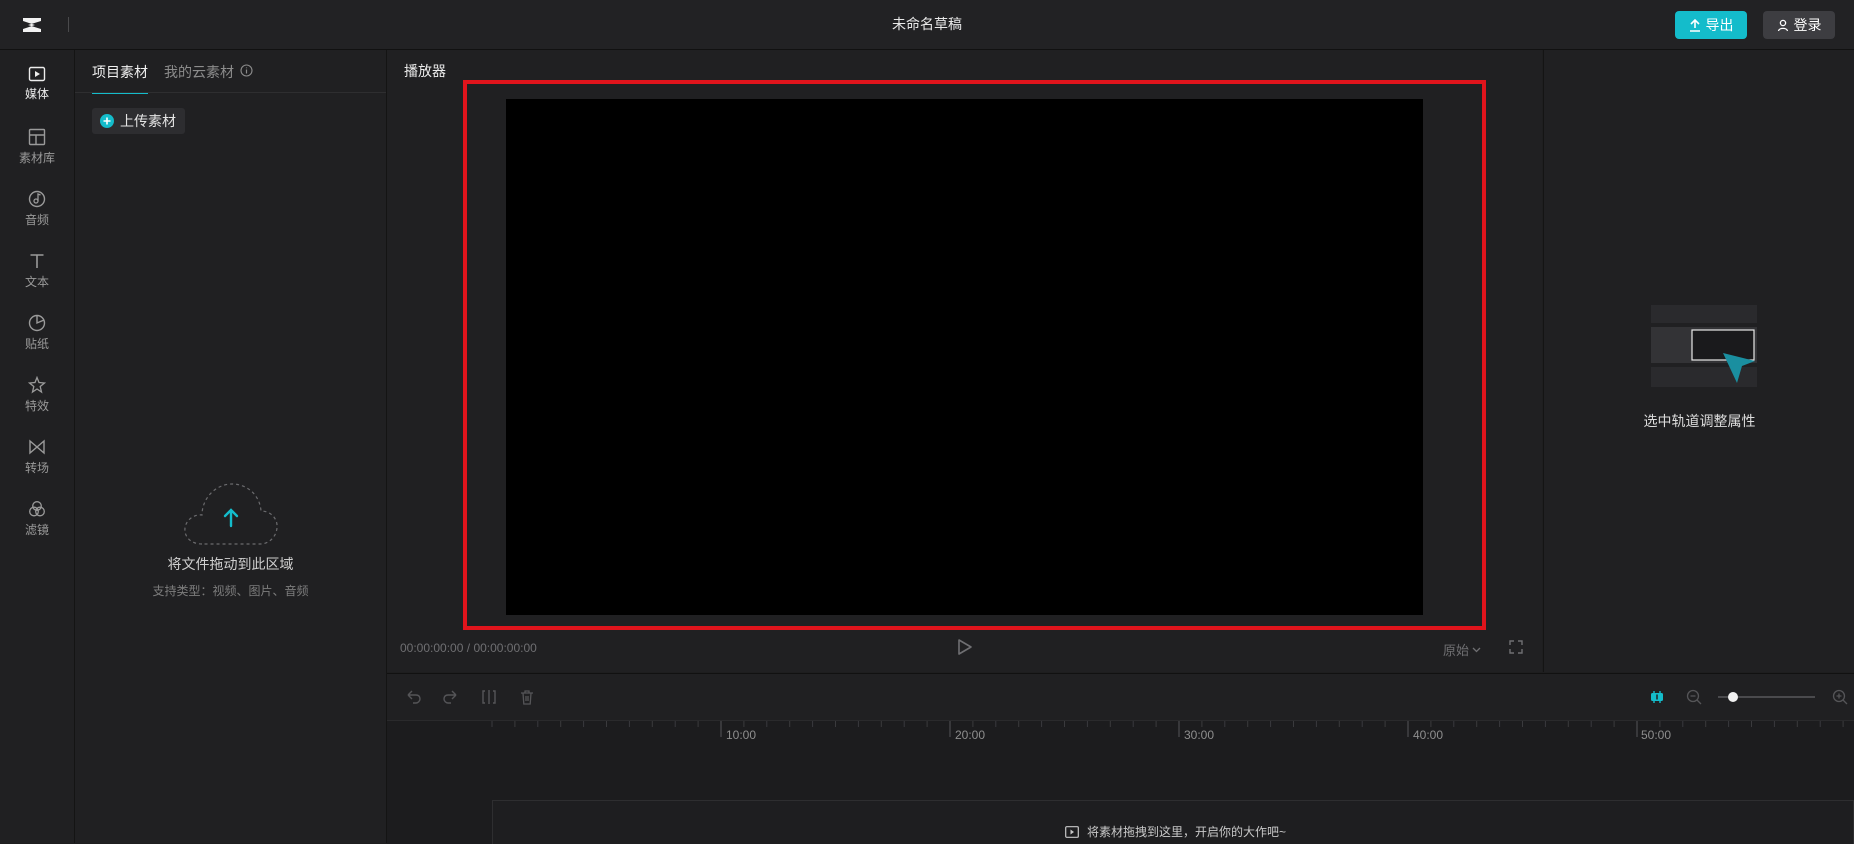 The height and width of the screenshot is (844, 1854). What do you see at coordinates (1694, 697) in the screenshot?
I see `zoom-out-icon` at bounding box center [1694, 697].